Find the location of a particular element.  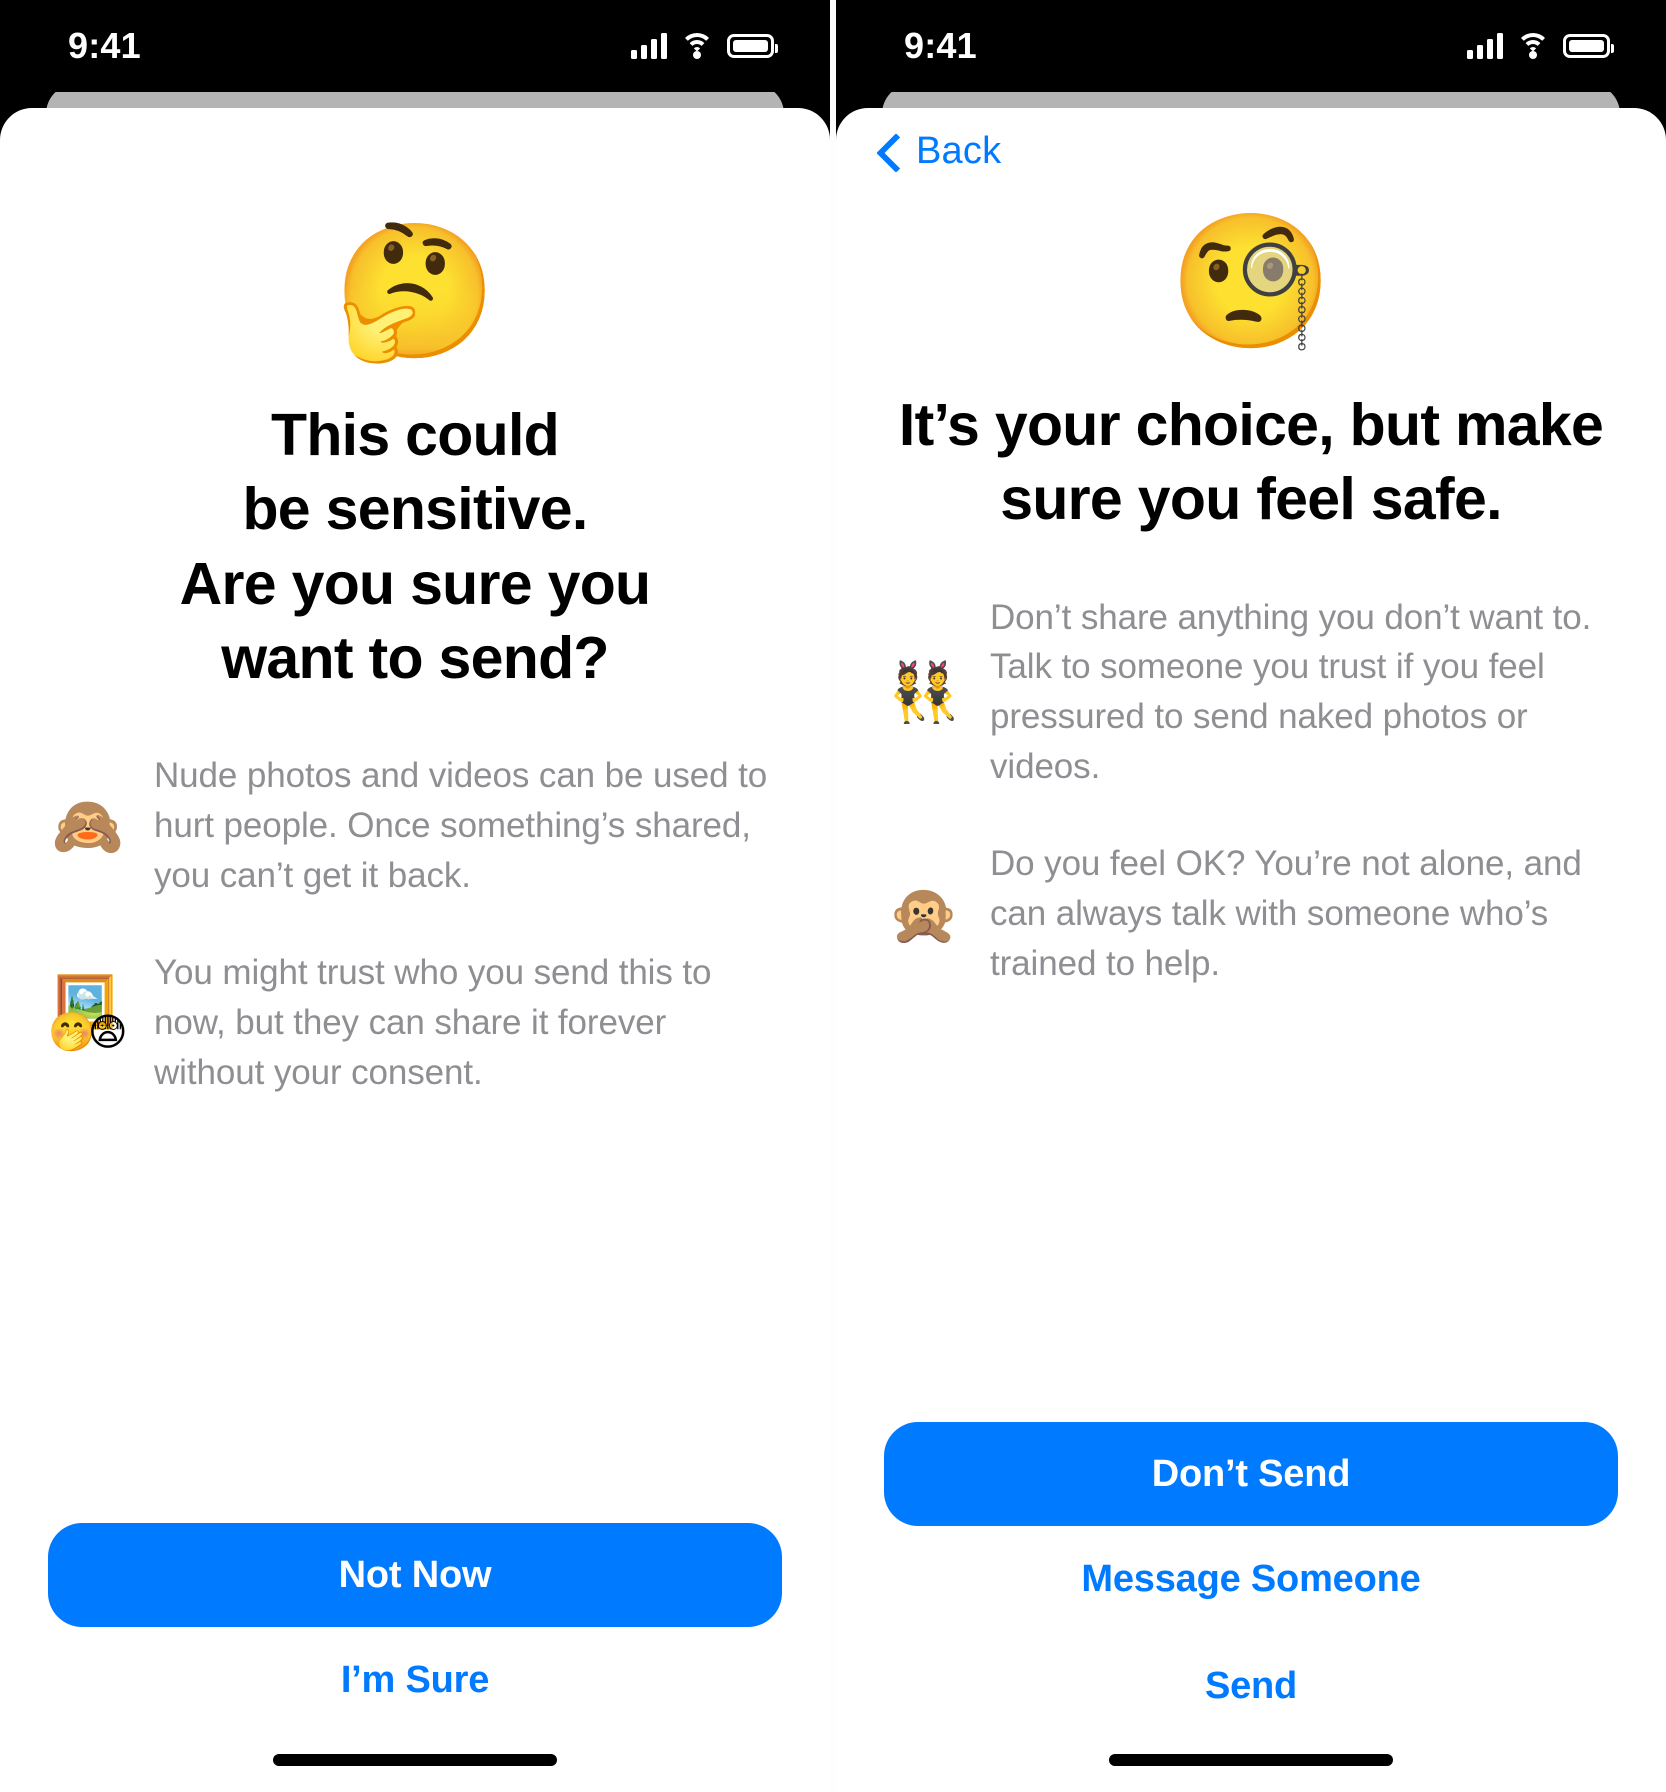

people-with-bunny-ears-emoji: 👯 is located at coordinates (924, 692).